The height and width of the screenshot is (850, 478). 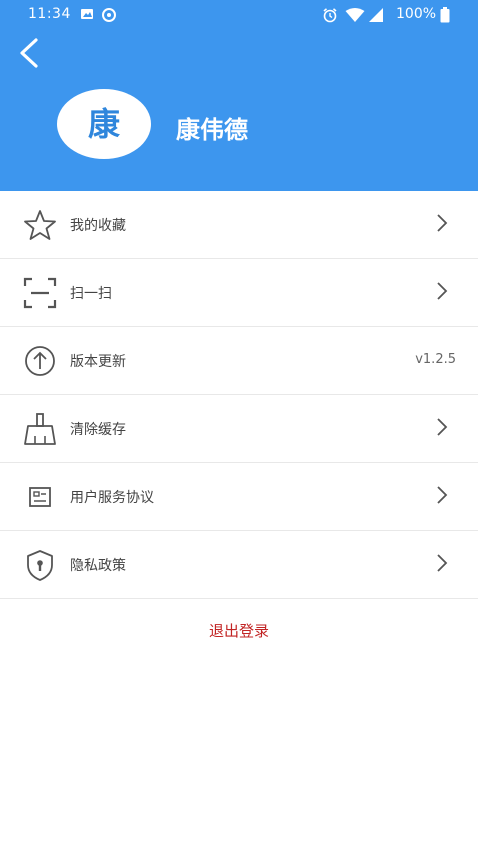 What do you see at coordinates (376, 15) in the screenshot?
I see `signal-icon` at bounding box center [376, 15].